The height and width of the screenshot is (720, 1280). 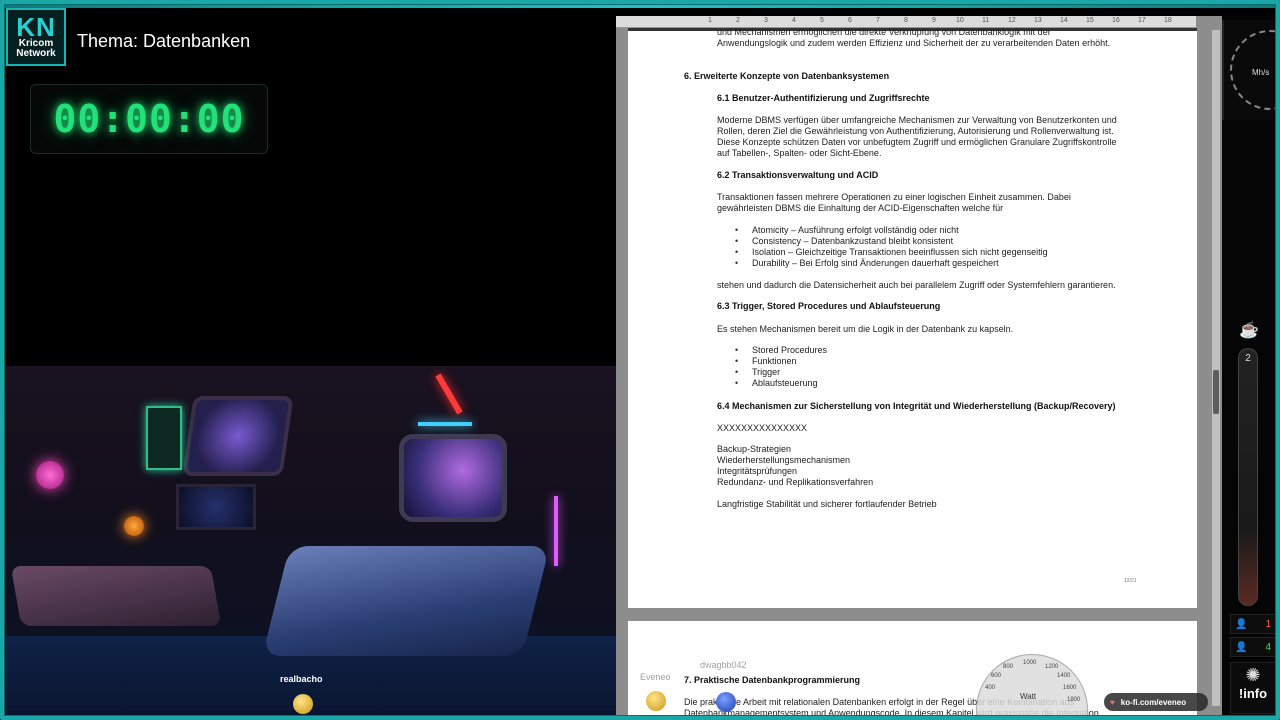 I want to click on stat-value: 1, so click(x=1268, y=624).